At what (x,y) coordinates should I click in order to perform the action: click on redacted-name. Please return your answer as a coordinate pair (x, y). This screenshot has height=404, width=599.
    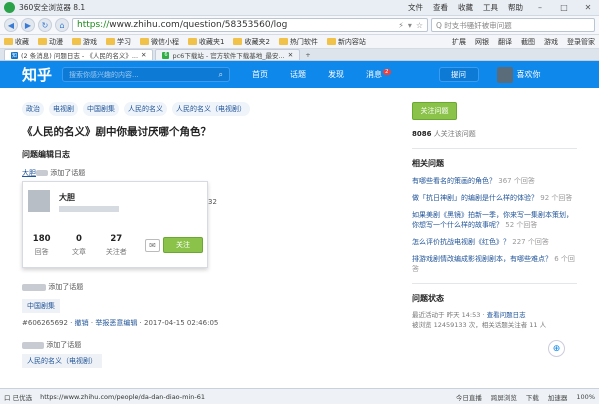
    Looking at the image, I should click on (42, 173).